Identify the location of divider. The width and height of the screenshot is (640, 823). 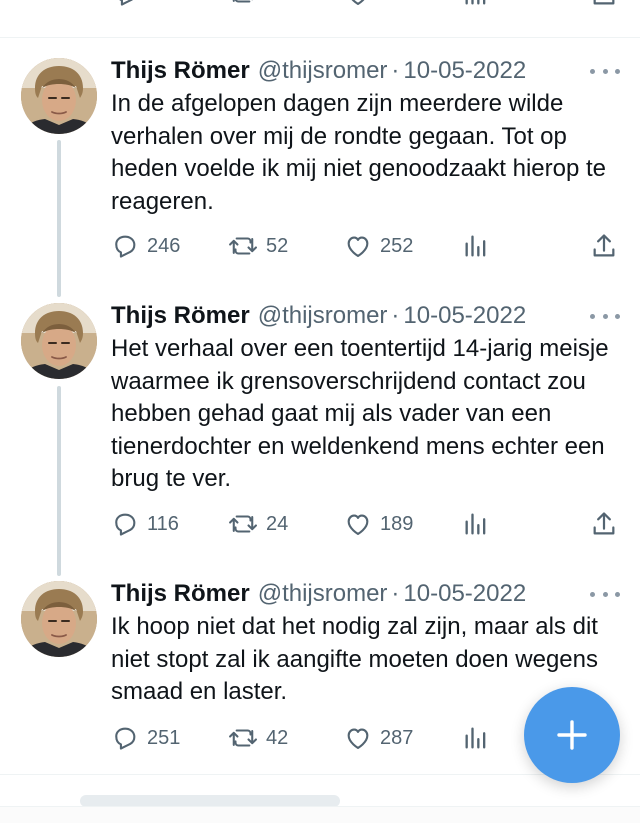
(320, 37).